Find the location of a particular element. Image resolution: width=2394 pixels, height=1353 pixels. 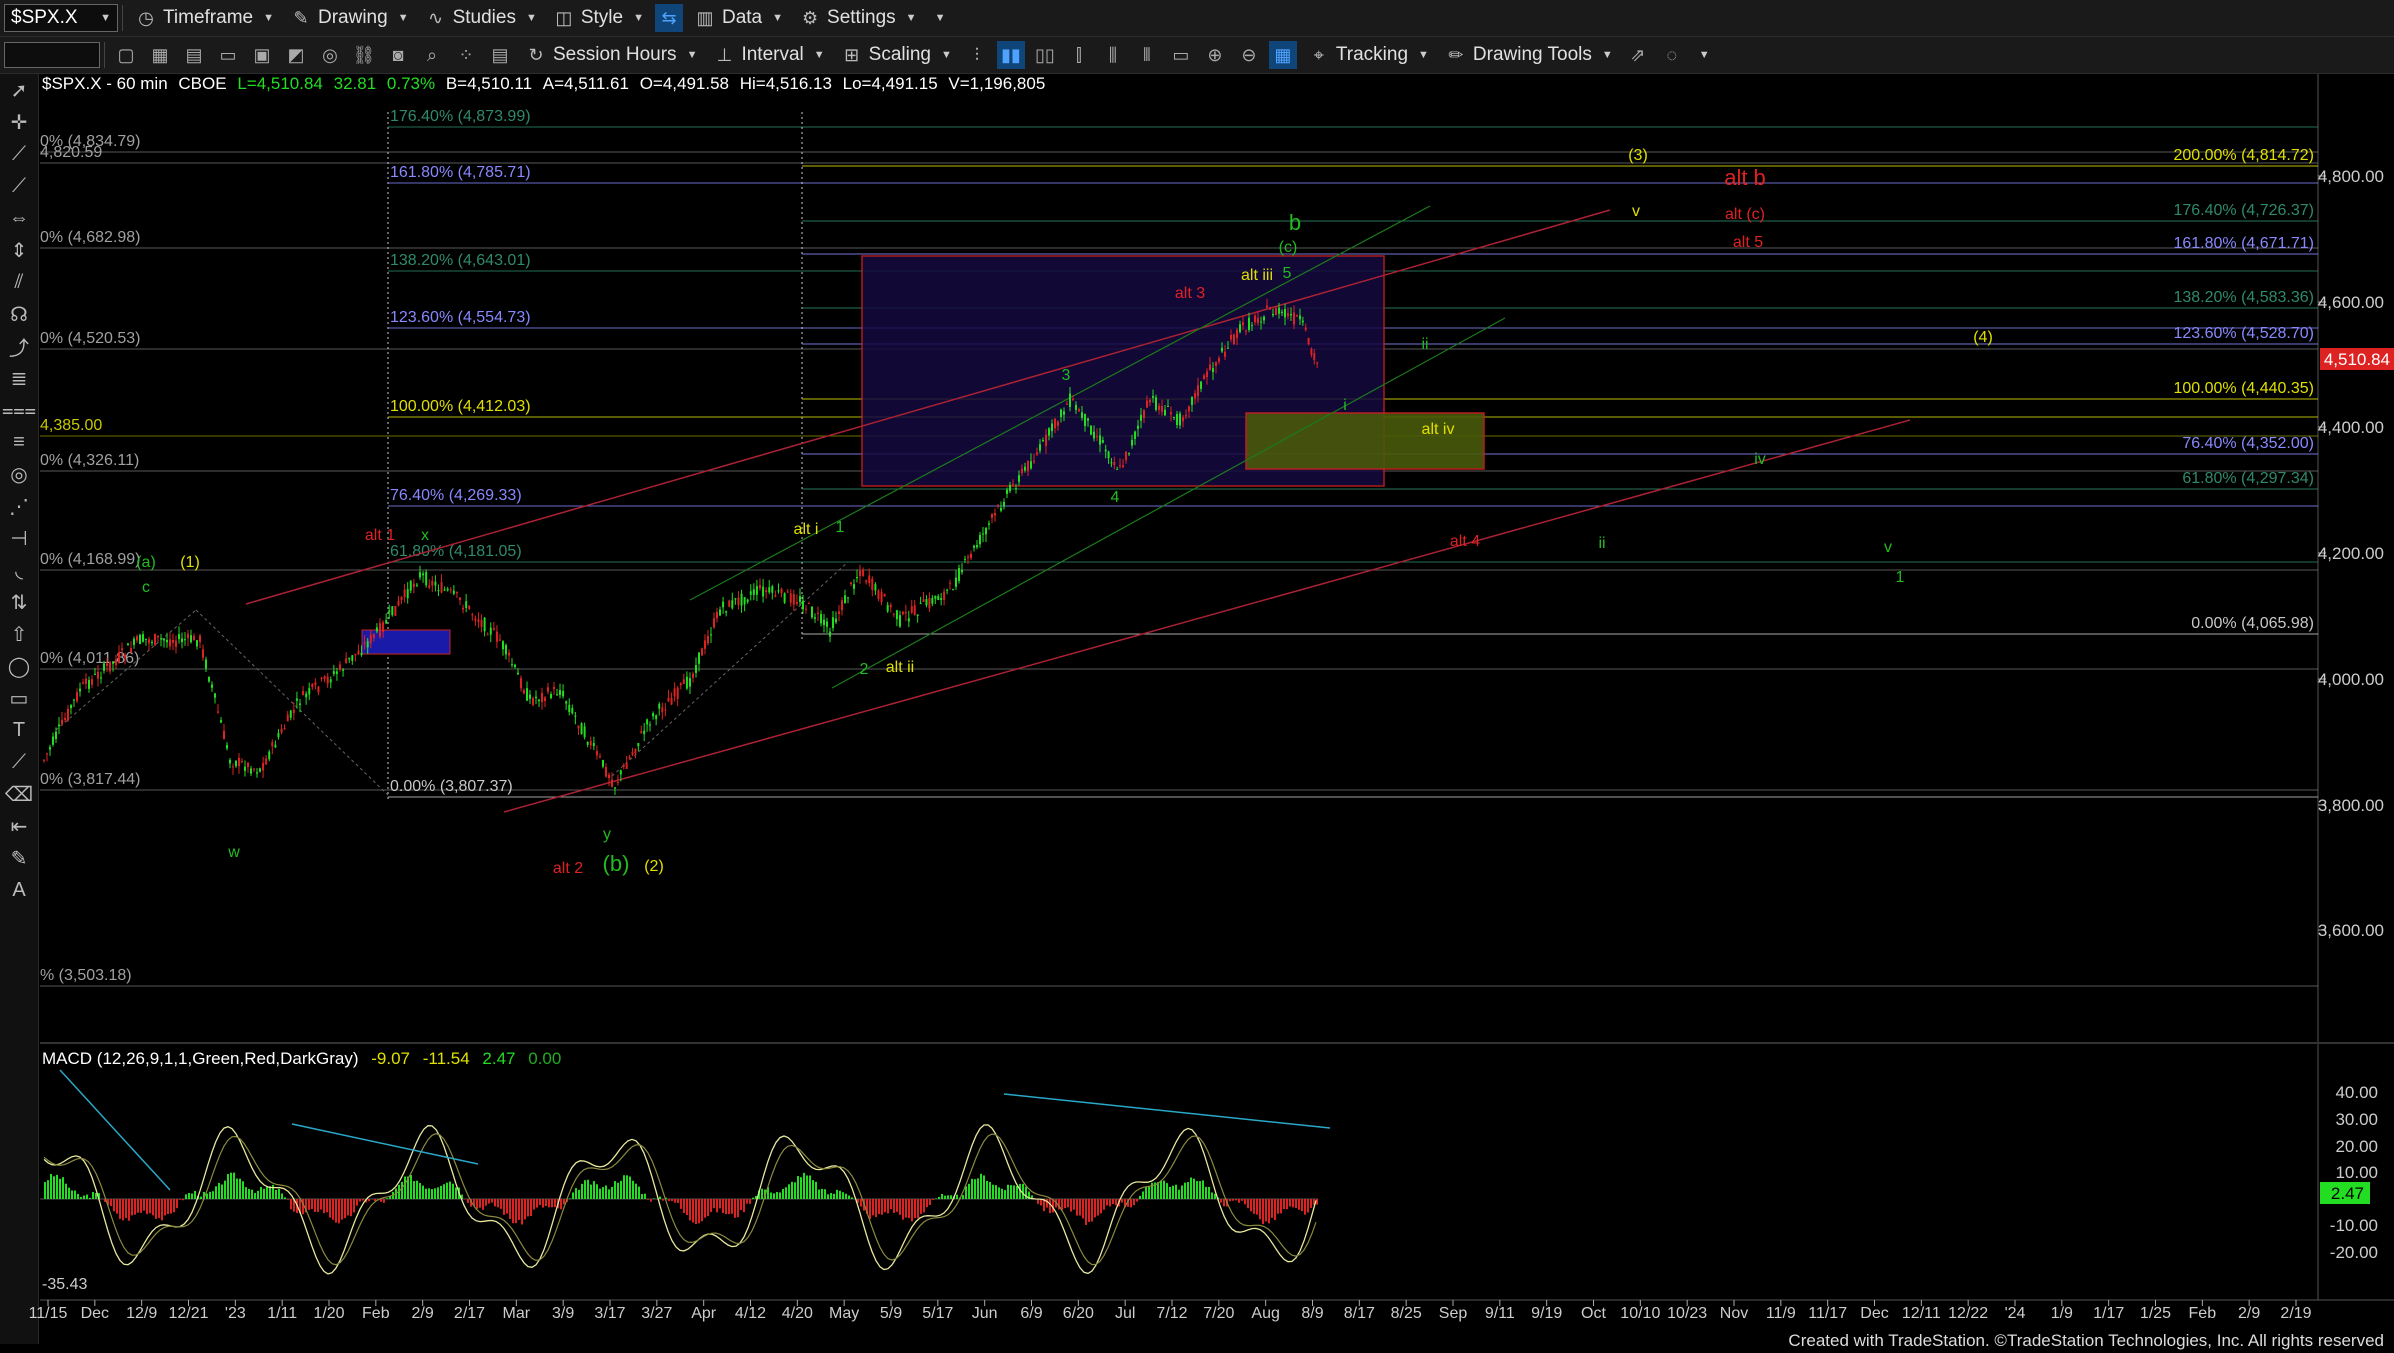

header-last: L=4,510.84 is located at coordinates (280, 83).